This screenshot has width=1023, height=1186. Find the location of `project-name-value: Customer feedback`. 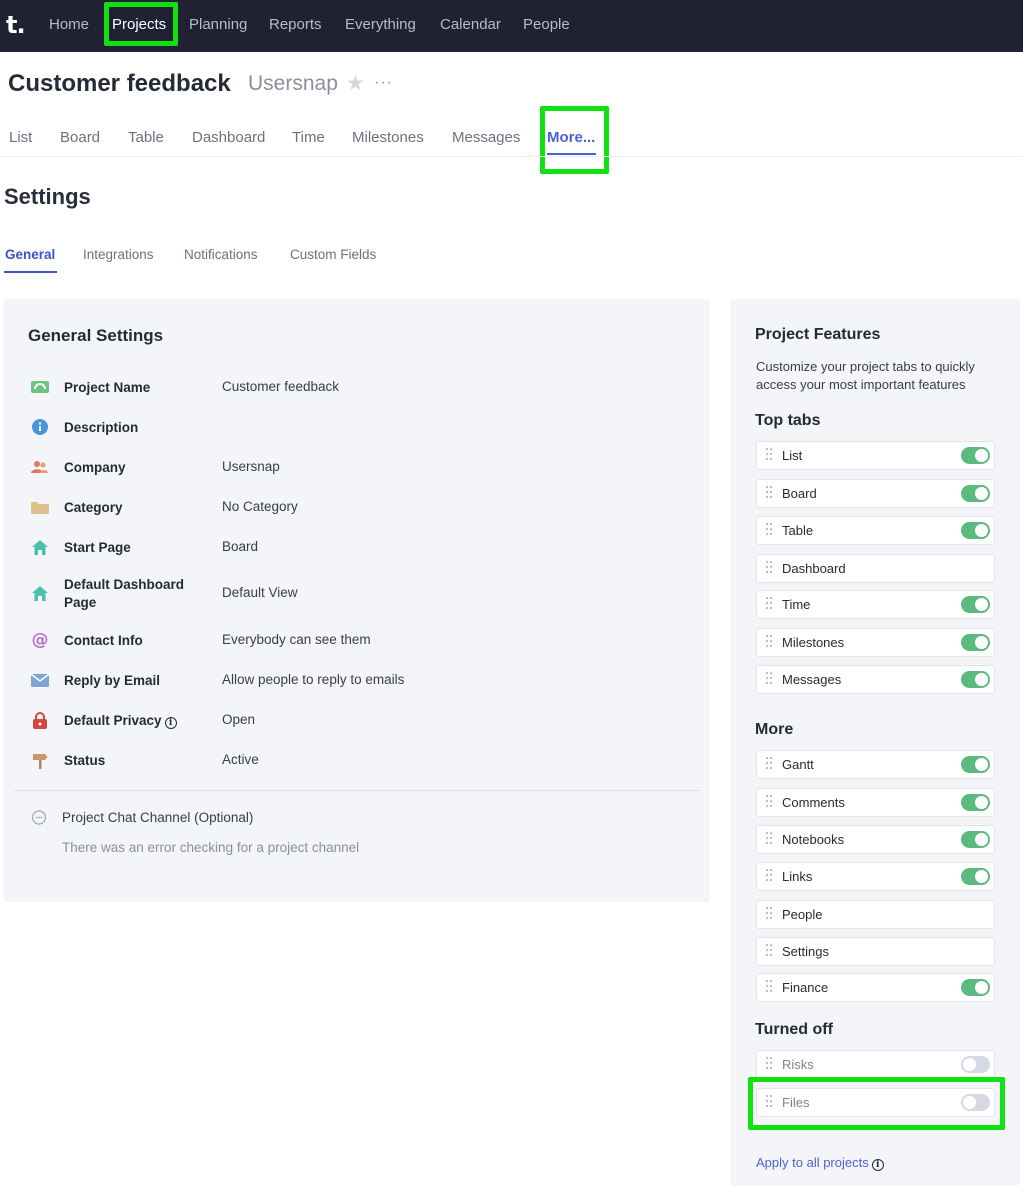

project-name-value: Customer feedback is located at coordinates (280, 386).